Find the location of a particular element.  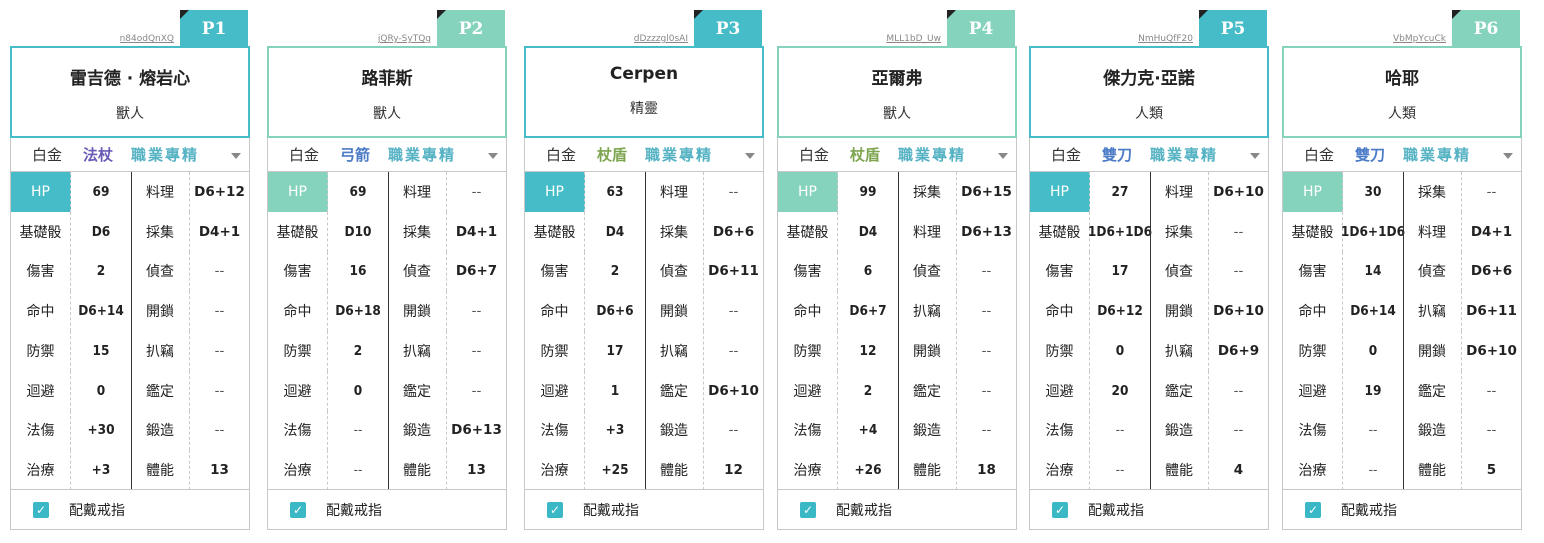

stat-row: 基礎骰 1D6+1D6 採集 -- is located at coordinates (1149, 231).